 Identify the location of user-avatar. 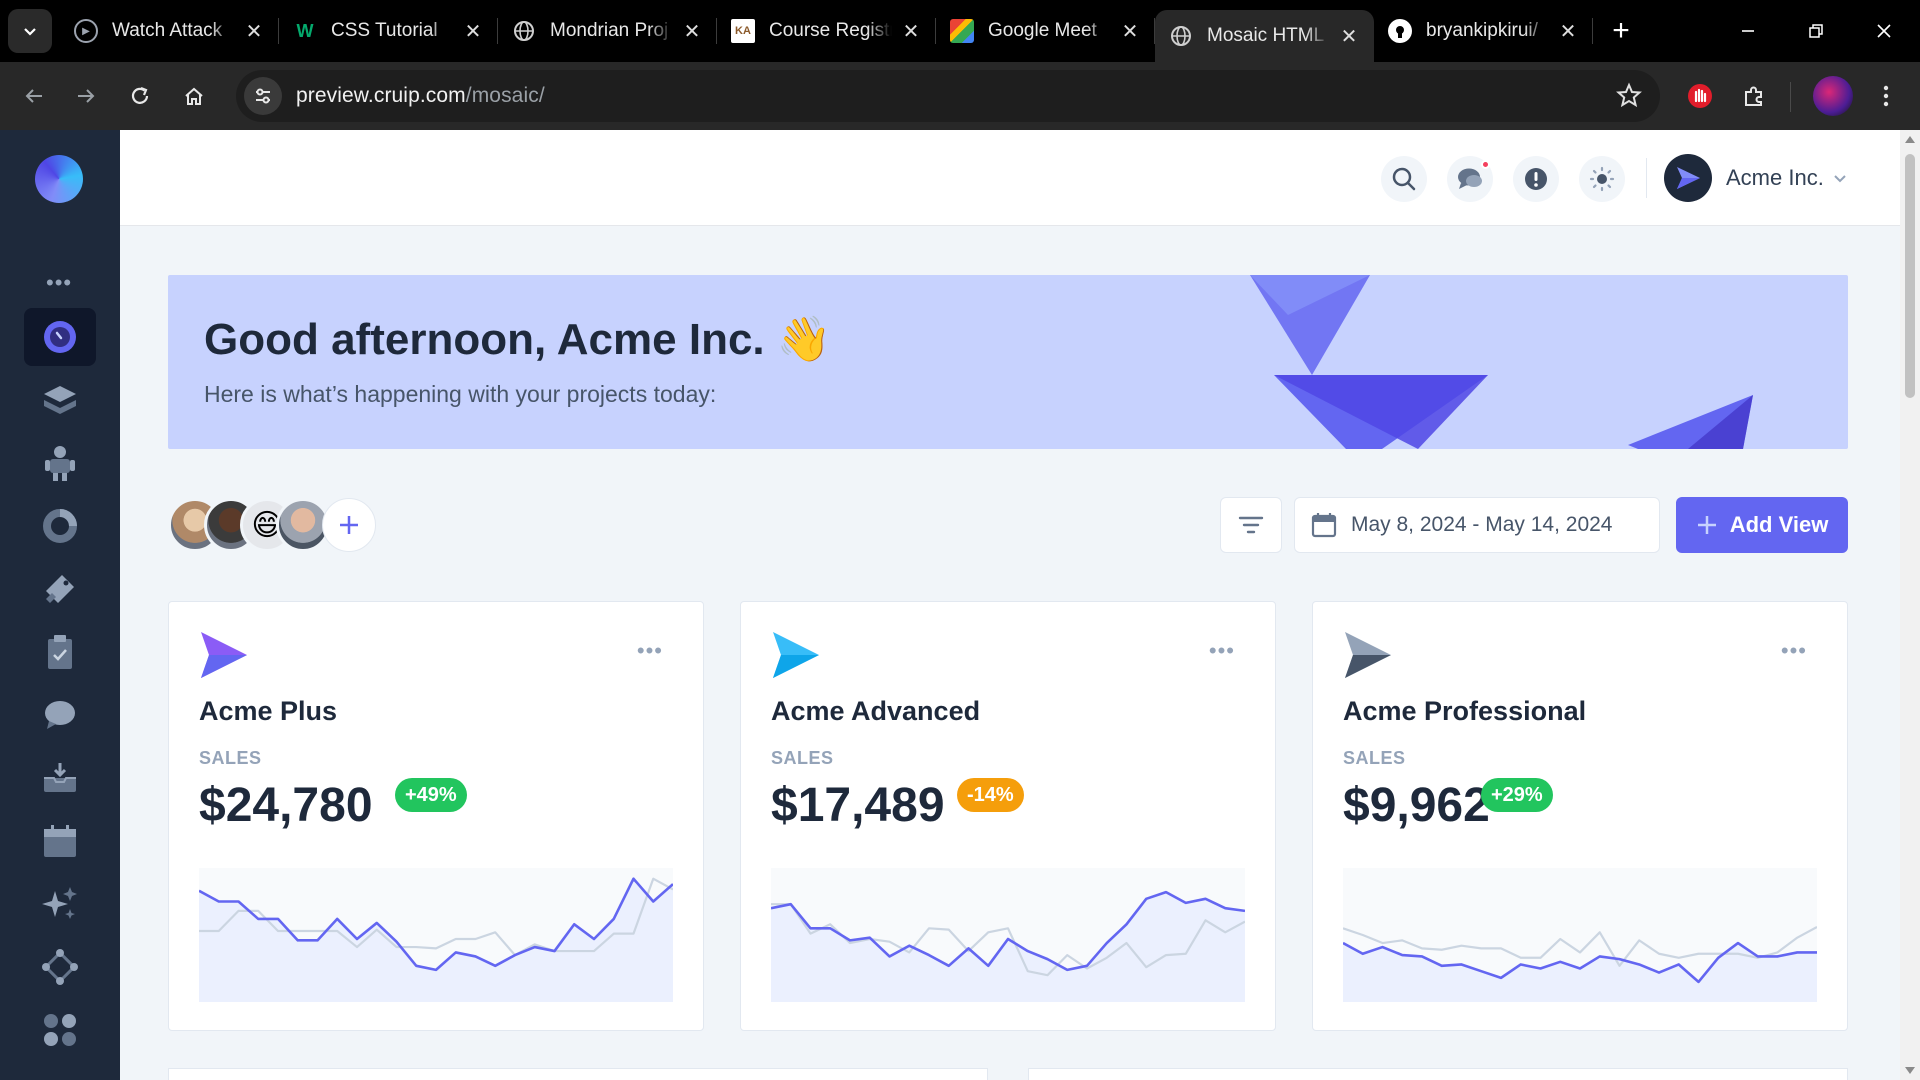
(1688, 178).